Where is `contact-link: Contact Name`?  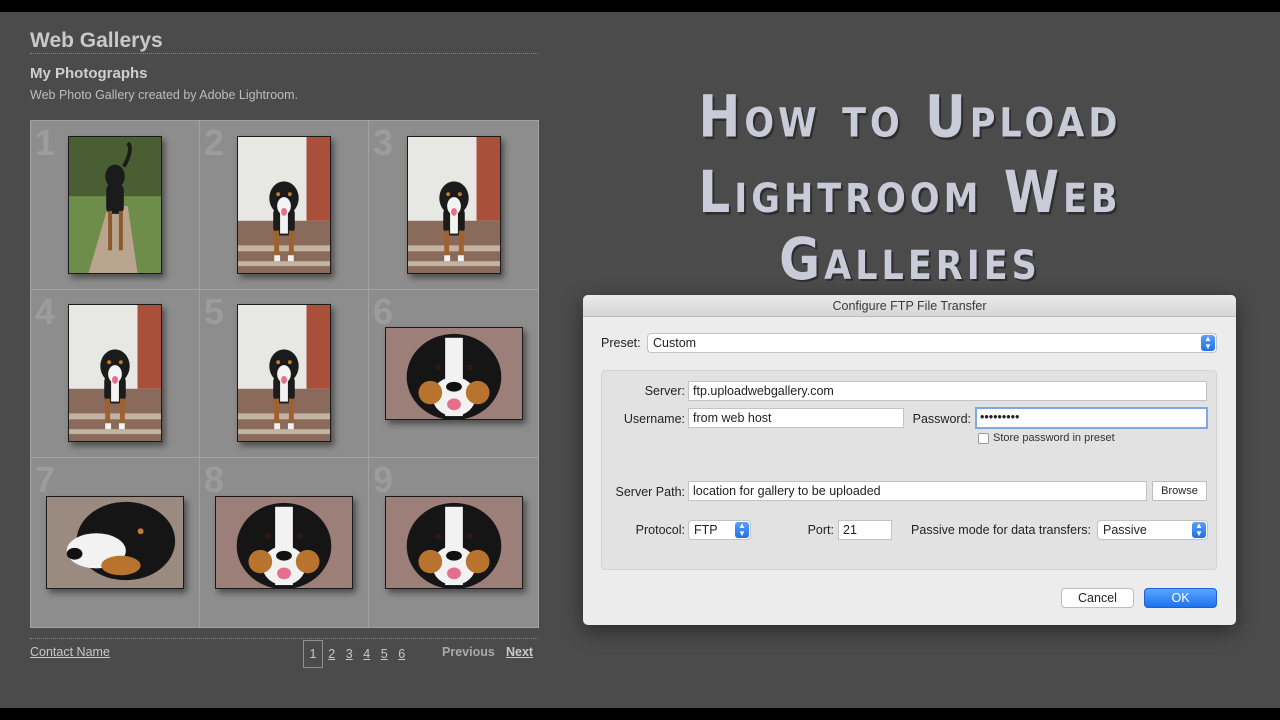 contact-link: Contact Name is located at coordinates (70, 652).